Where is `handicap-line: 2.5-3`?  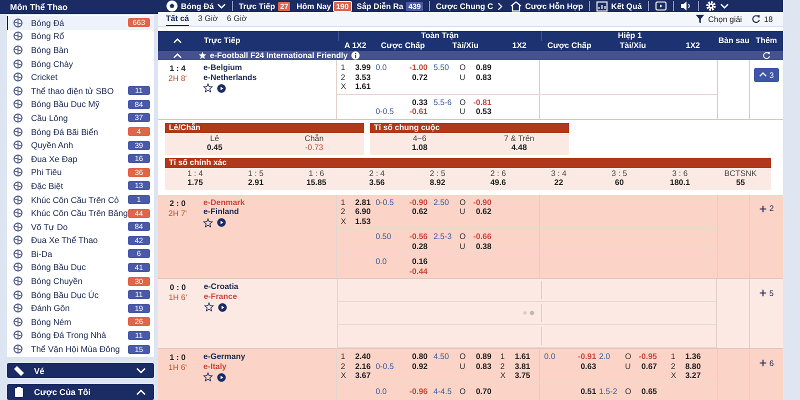 handicap-line: 2.5-3 is located at coordinates (442, 237).